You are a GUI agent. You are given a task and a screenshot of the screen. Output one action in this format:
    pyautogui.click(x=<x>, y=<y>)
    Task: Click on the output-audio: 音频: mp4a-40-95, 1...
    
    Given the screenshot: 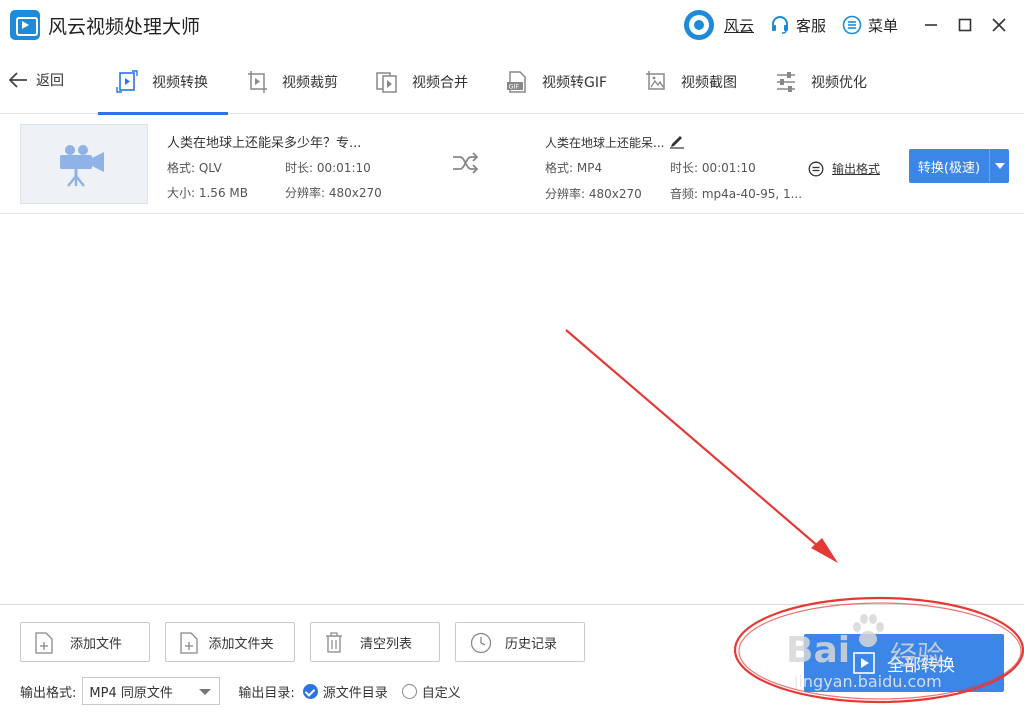 What is the action you would take?
    pyautogui.click(x=736, y=194)
    